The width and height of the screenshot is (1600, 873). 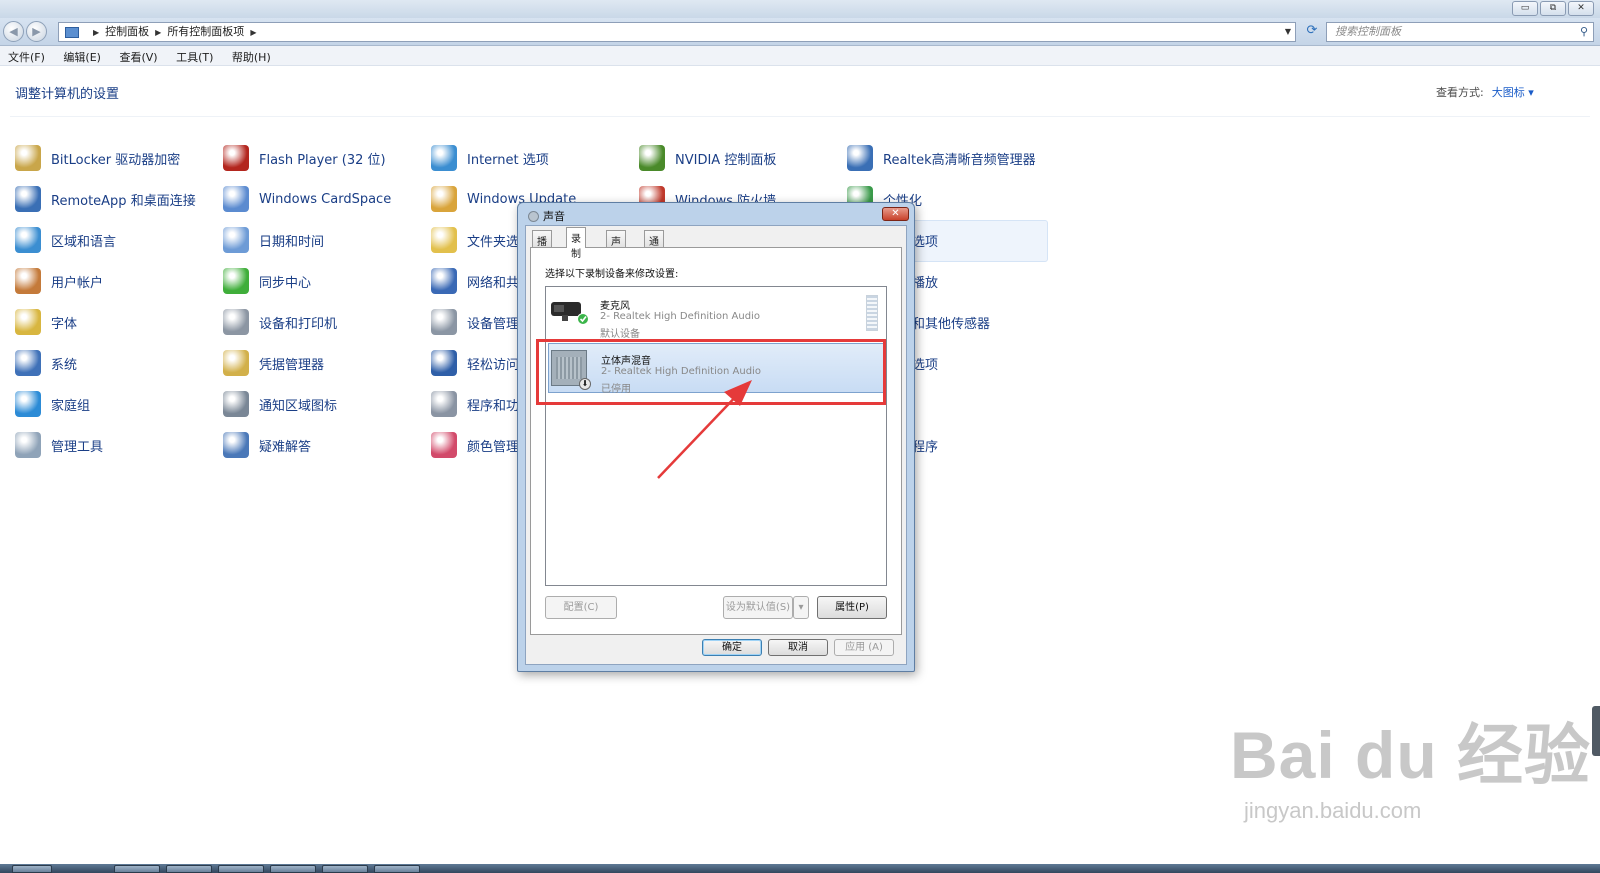 What do you see at coordinates (654, 246) in the screenshot?
I see `tab-communications: 通信` at bounding box center [654, 246].